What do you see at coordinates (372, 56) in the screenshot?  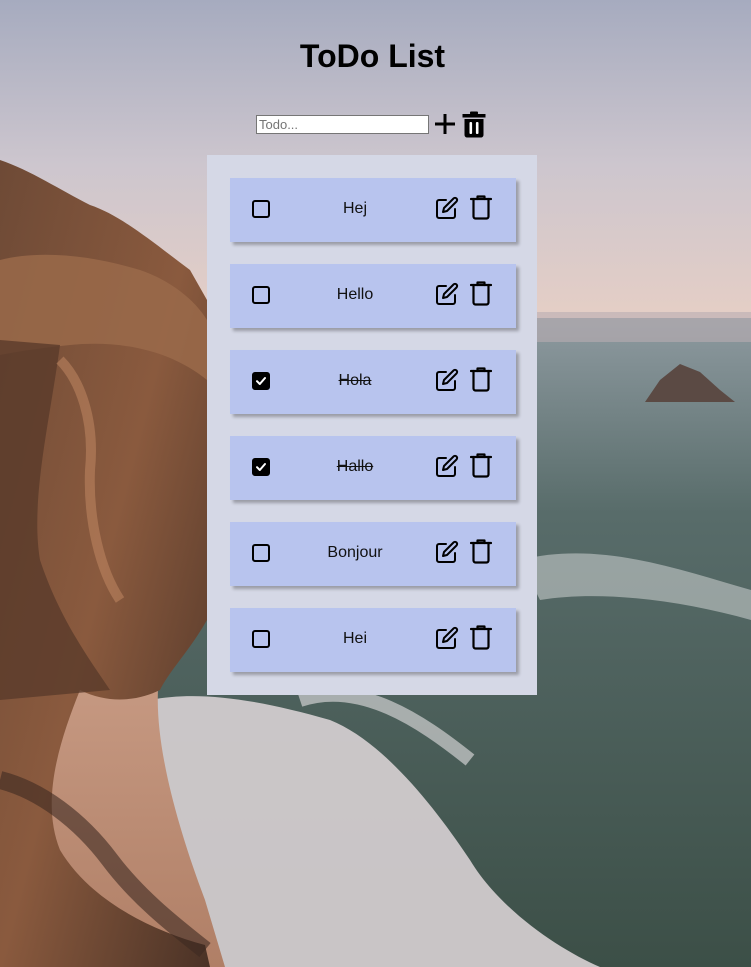 I see `page-title: ToDo List` at bounding box center [372, 56].